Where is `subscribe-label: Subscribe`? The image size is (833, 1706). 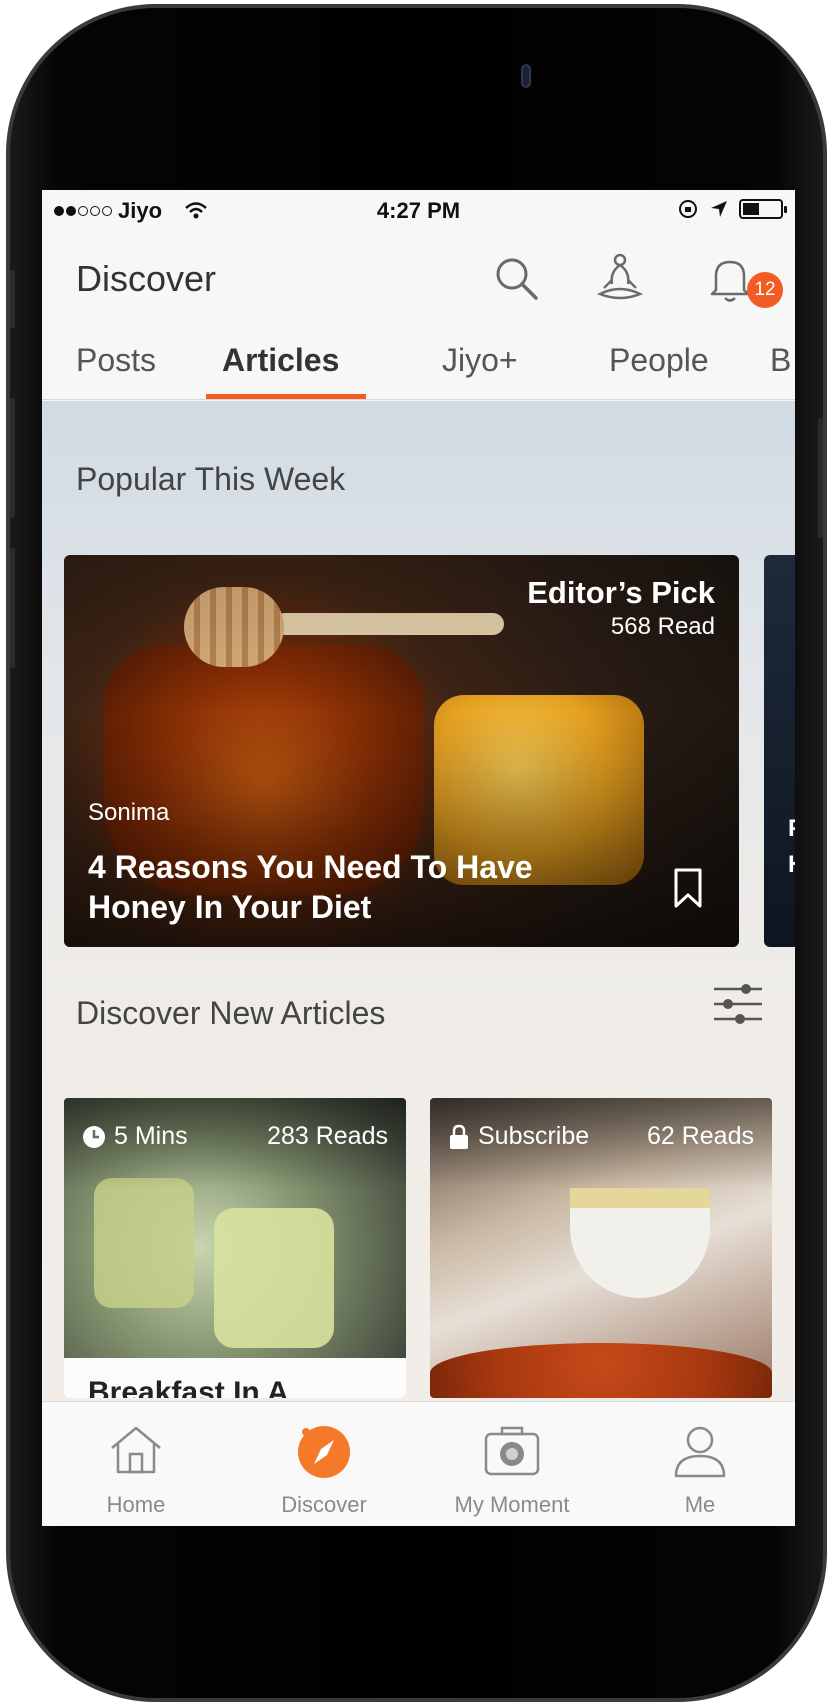
subscribe-label: Subscribe is located at coordinates (533, 1136).